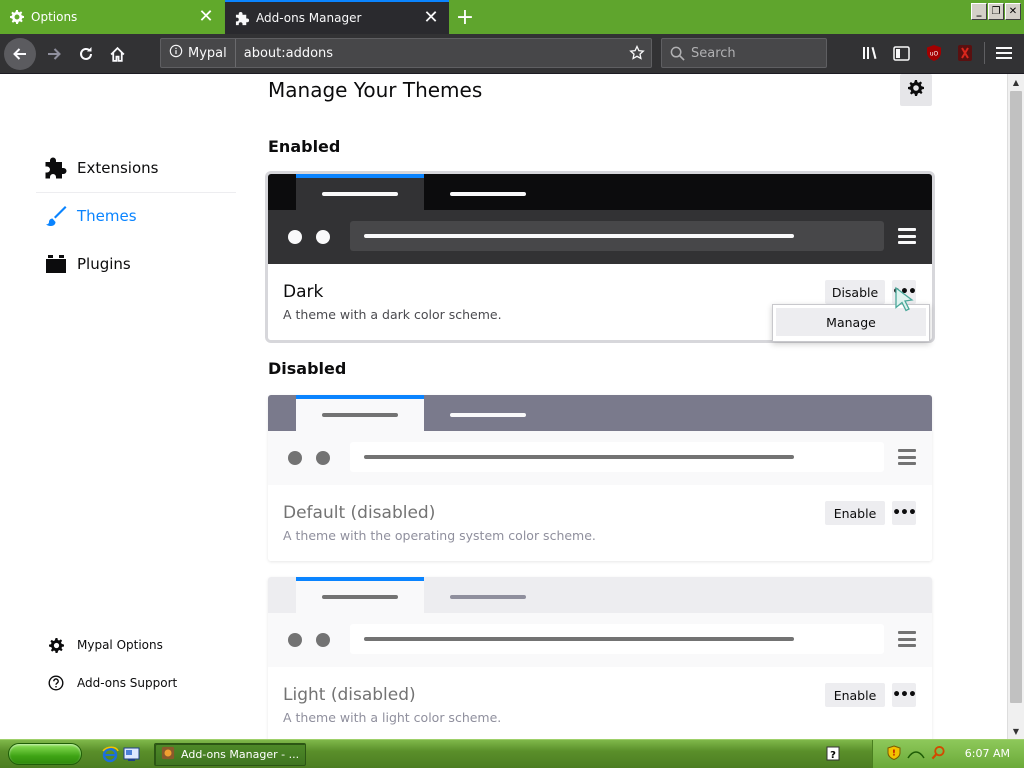 This screenshot has height=768, width=1024. I want to click on start-button, so click(45, 754).